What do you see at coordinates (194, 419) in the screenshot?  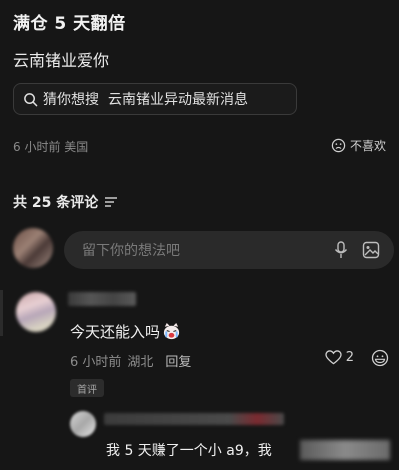 I see `replier-name-blurred` at bounding box center [194, 419].